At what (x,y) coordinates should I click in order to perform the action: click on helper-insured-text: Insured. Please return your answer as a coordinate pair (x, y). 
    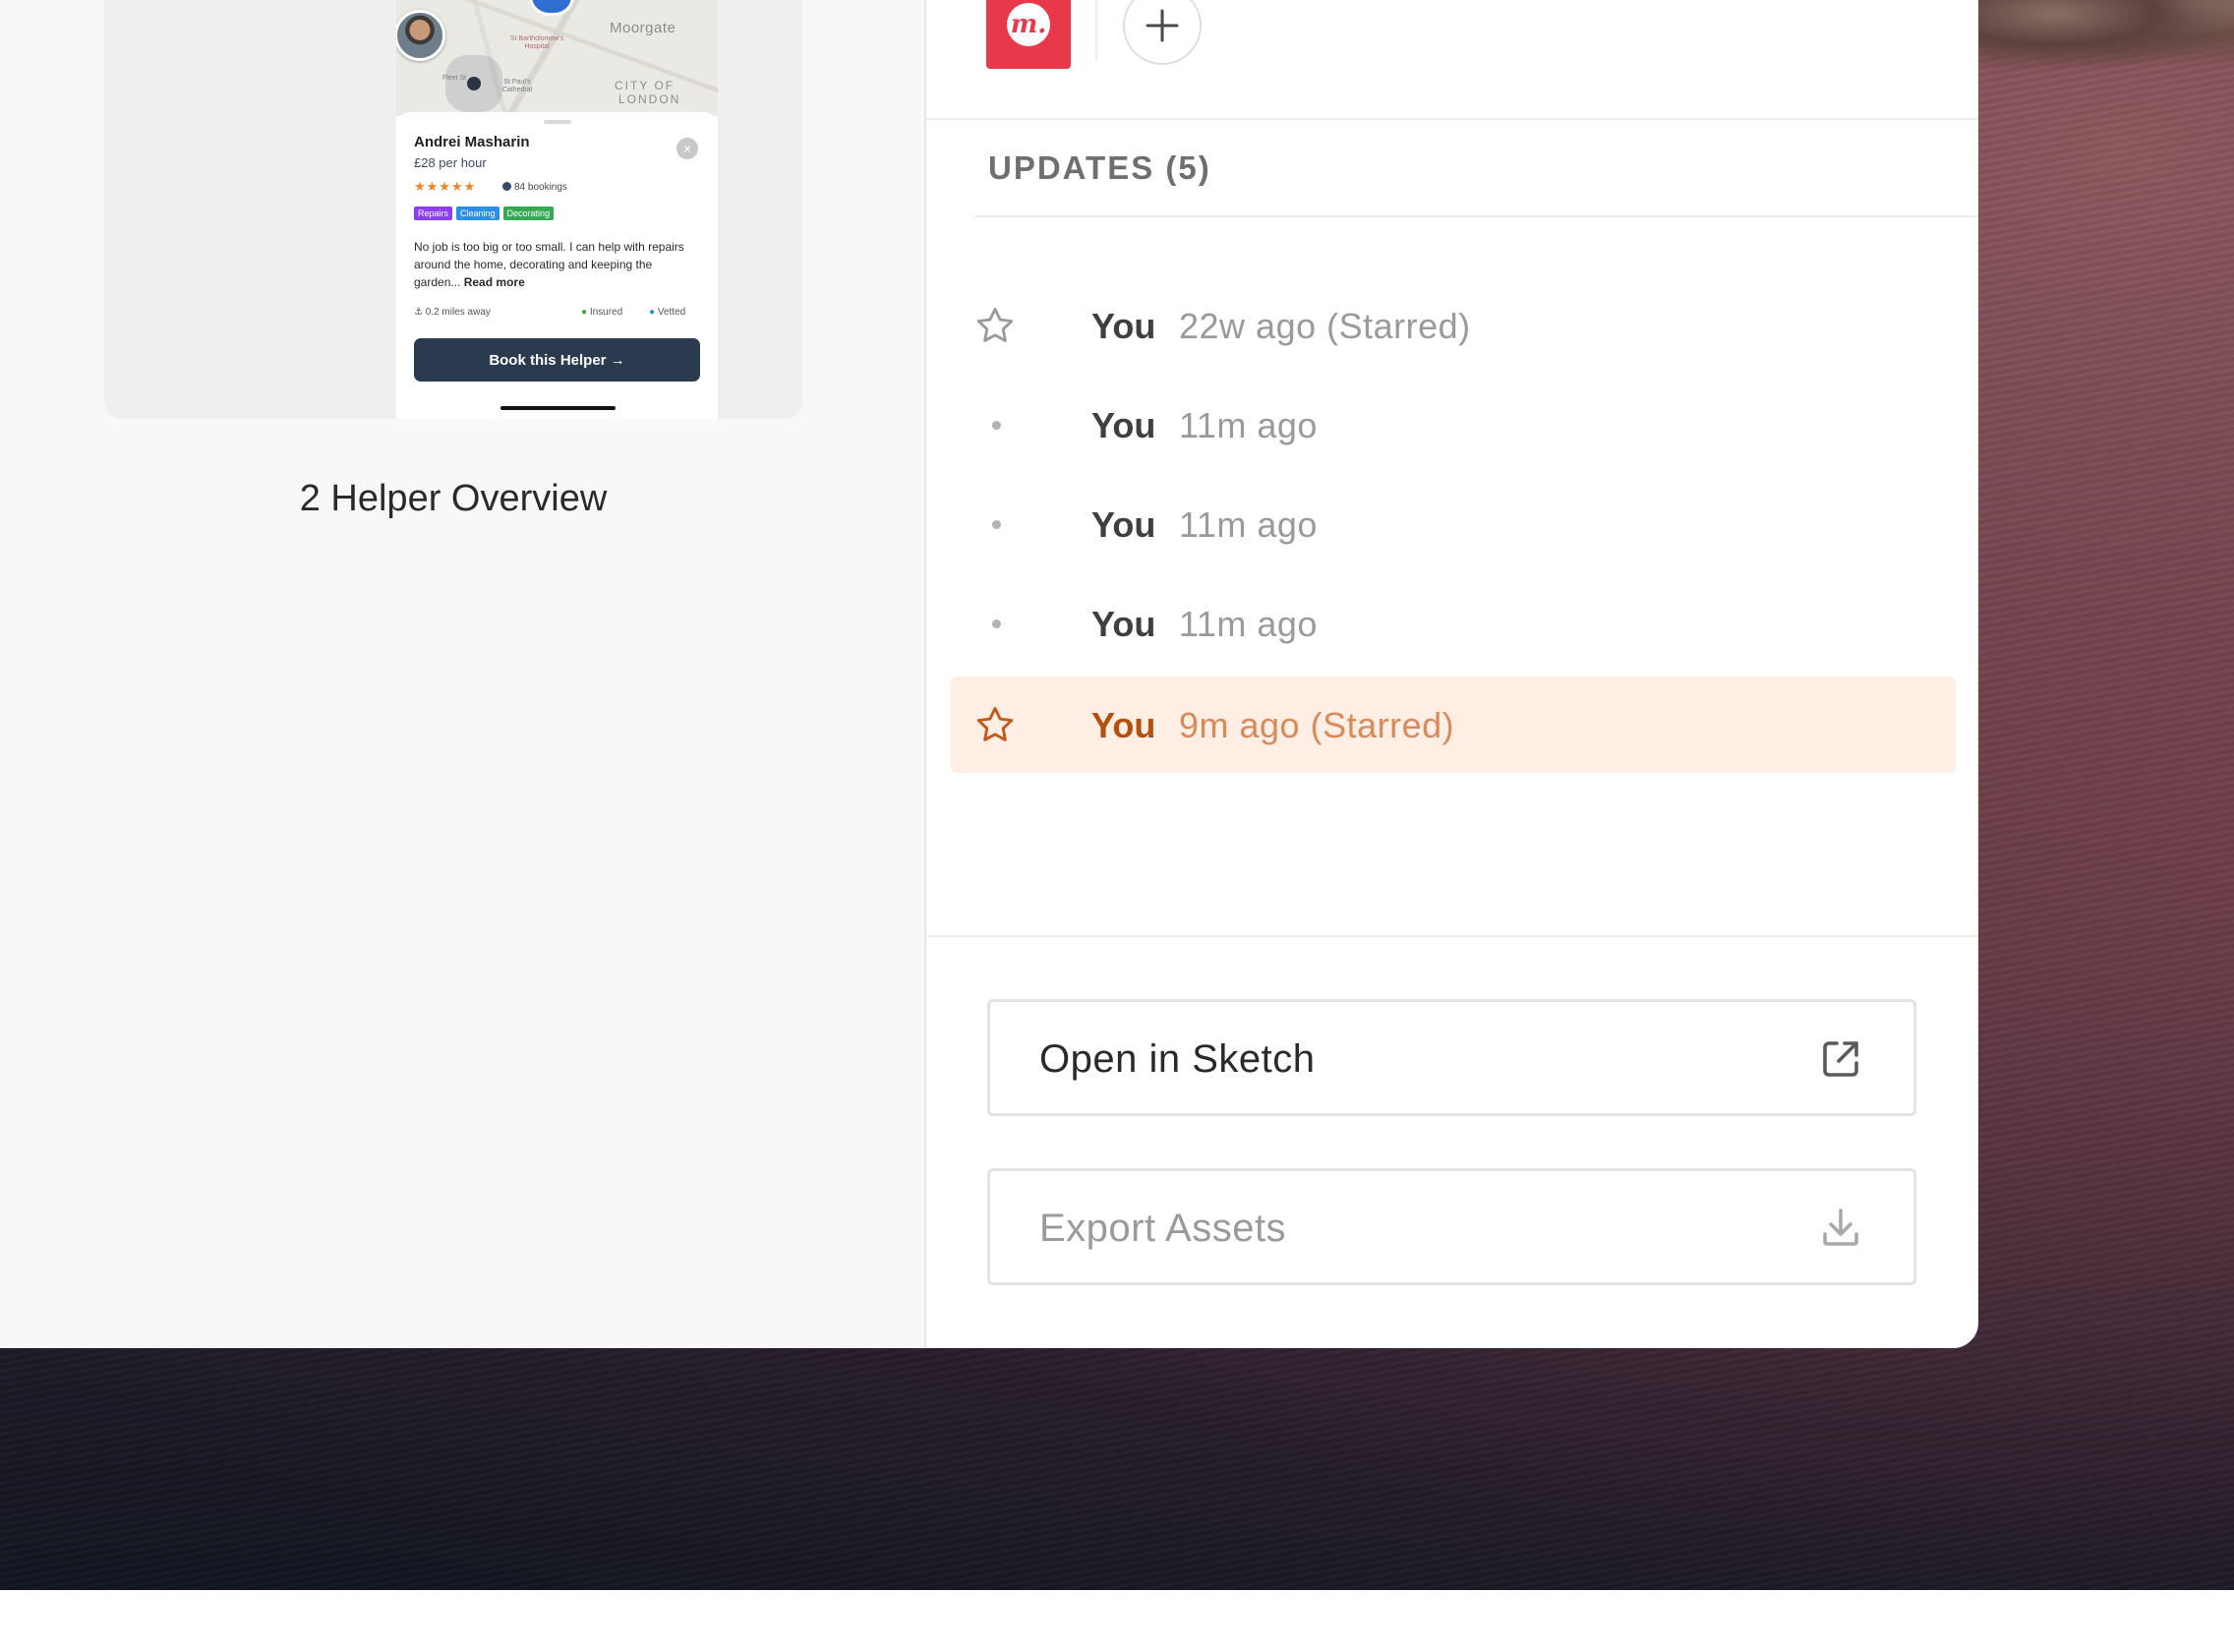
    Looking at the image, I should click on (606, 312).